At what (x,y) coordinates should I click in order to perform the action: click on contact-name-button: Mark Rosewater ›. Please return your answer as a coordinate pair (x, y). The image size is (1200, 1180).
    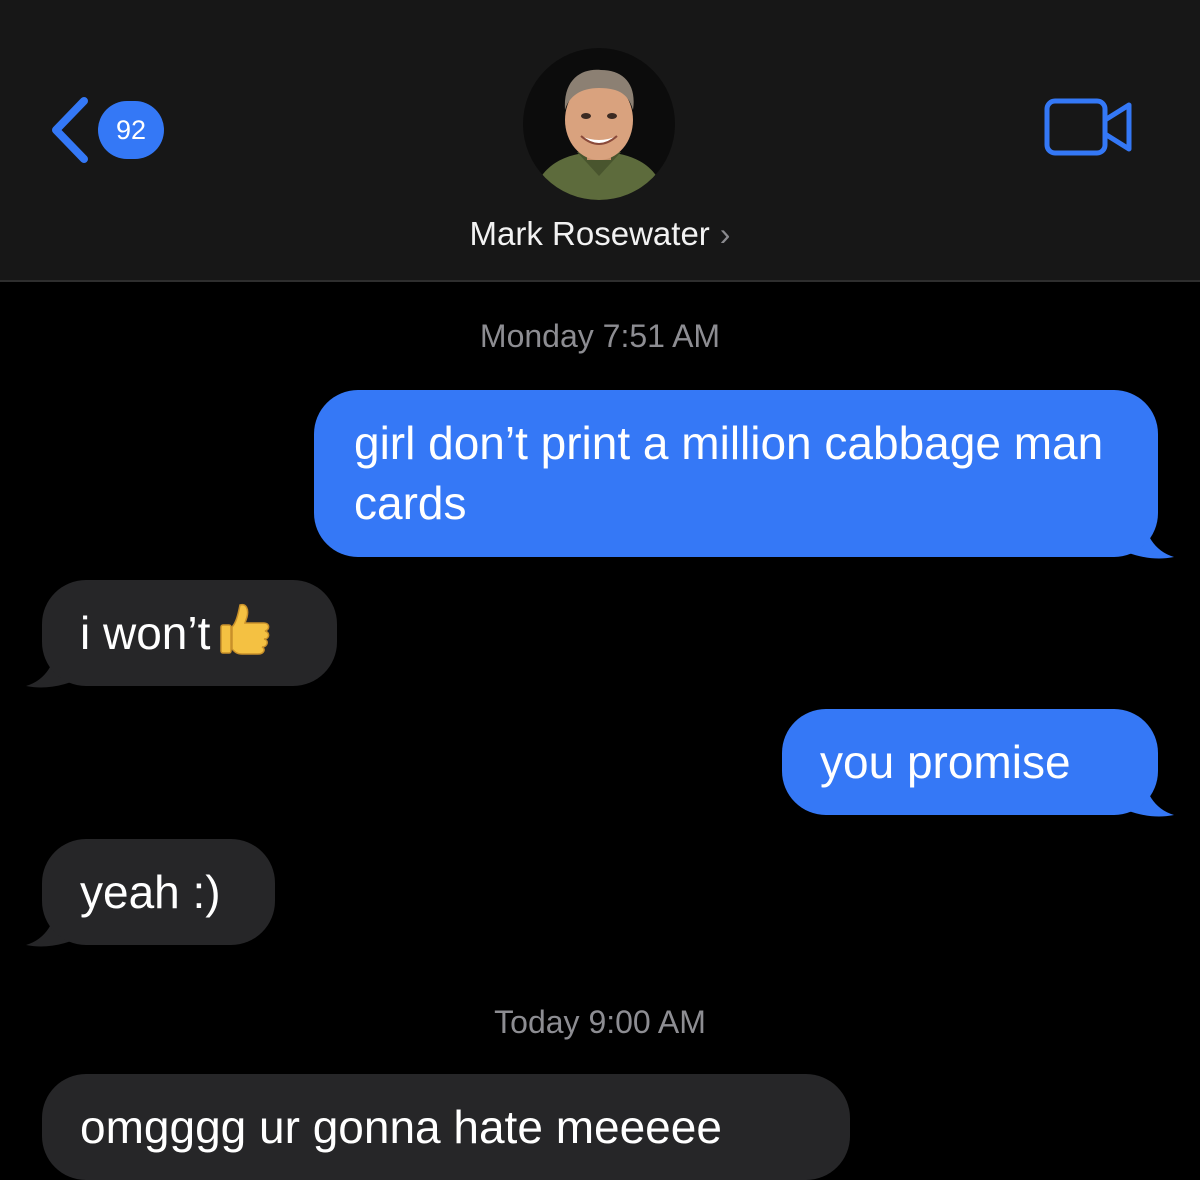
    Looking at the image, I should click on (600, 234).